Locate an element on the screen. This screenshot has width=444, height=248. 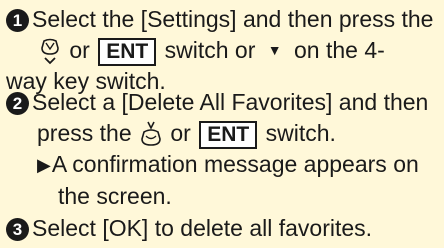
step-2-switch-text: switch. is located at coordinates (300, 133).